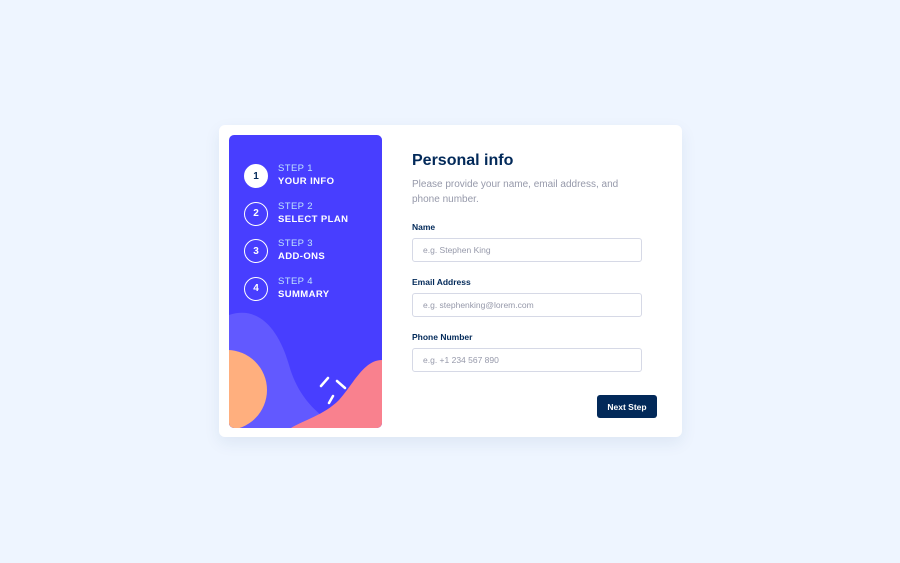 The image size is (900, 563). Describe the element at coordinates (463, 160) in the screenshot. I see `page-title: Personal info` at that location.